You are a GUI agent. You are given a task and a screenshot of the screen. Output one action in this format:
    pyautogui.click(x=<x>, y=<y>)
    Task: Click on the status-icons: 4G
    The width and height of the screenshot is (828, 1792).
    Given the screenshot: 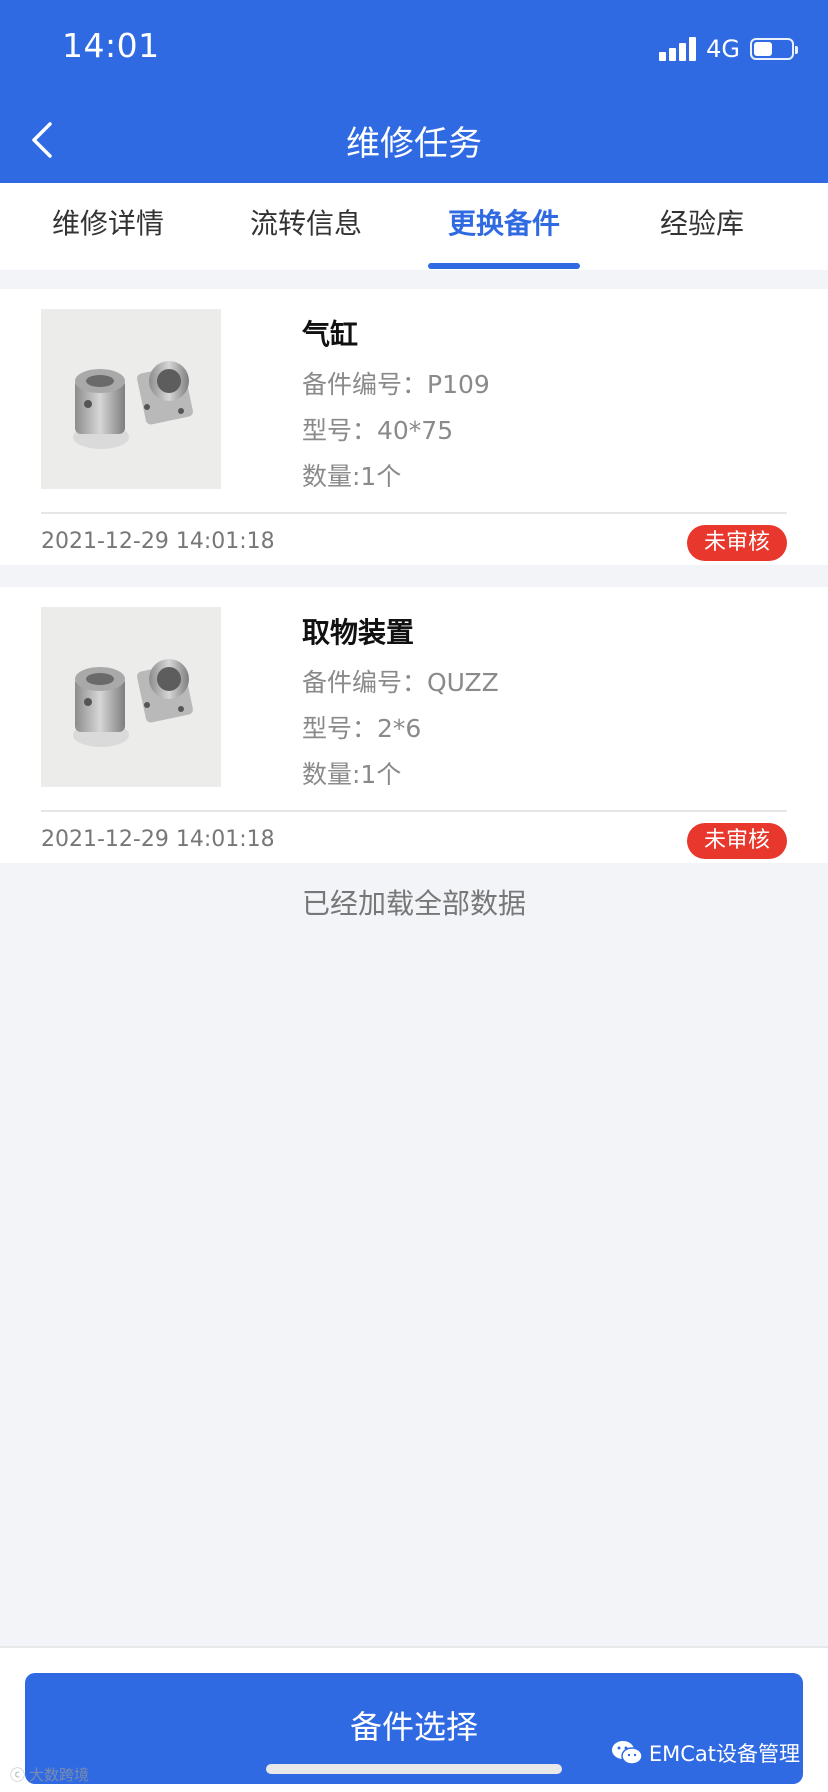 What is the action you would take?
    pyautogui.click(x=728, y=49)
    